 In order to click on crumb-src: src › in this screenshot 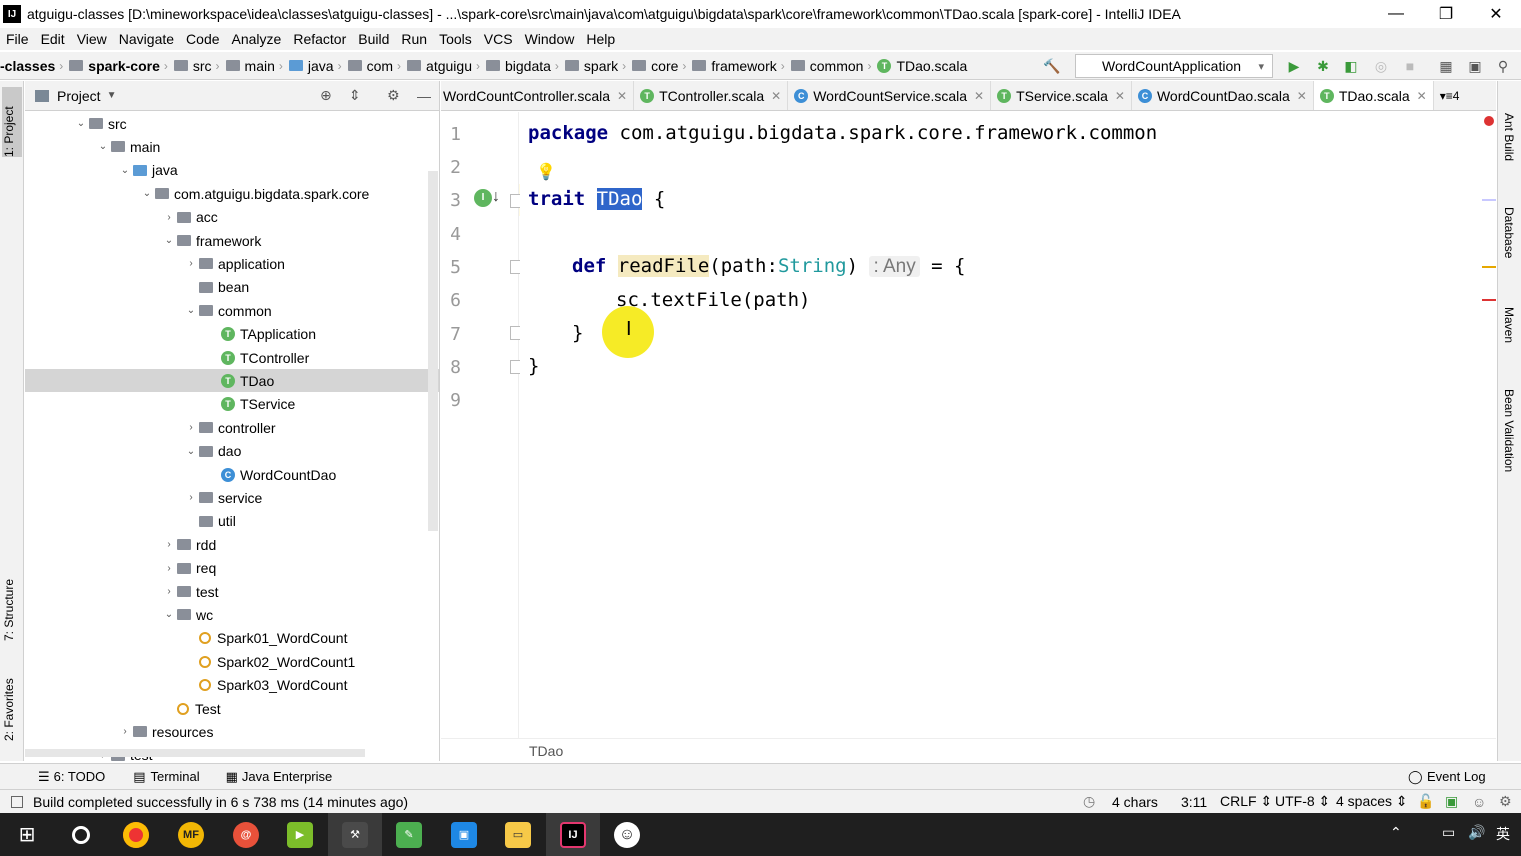, I will do `click(199, 66)`.